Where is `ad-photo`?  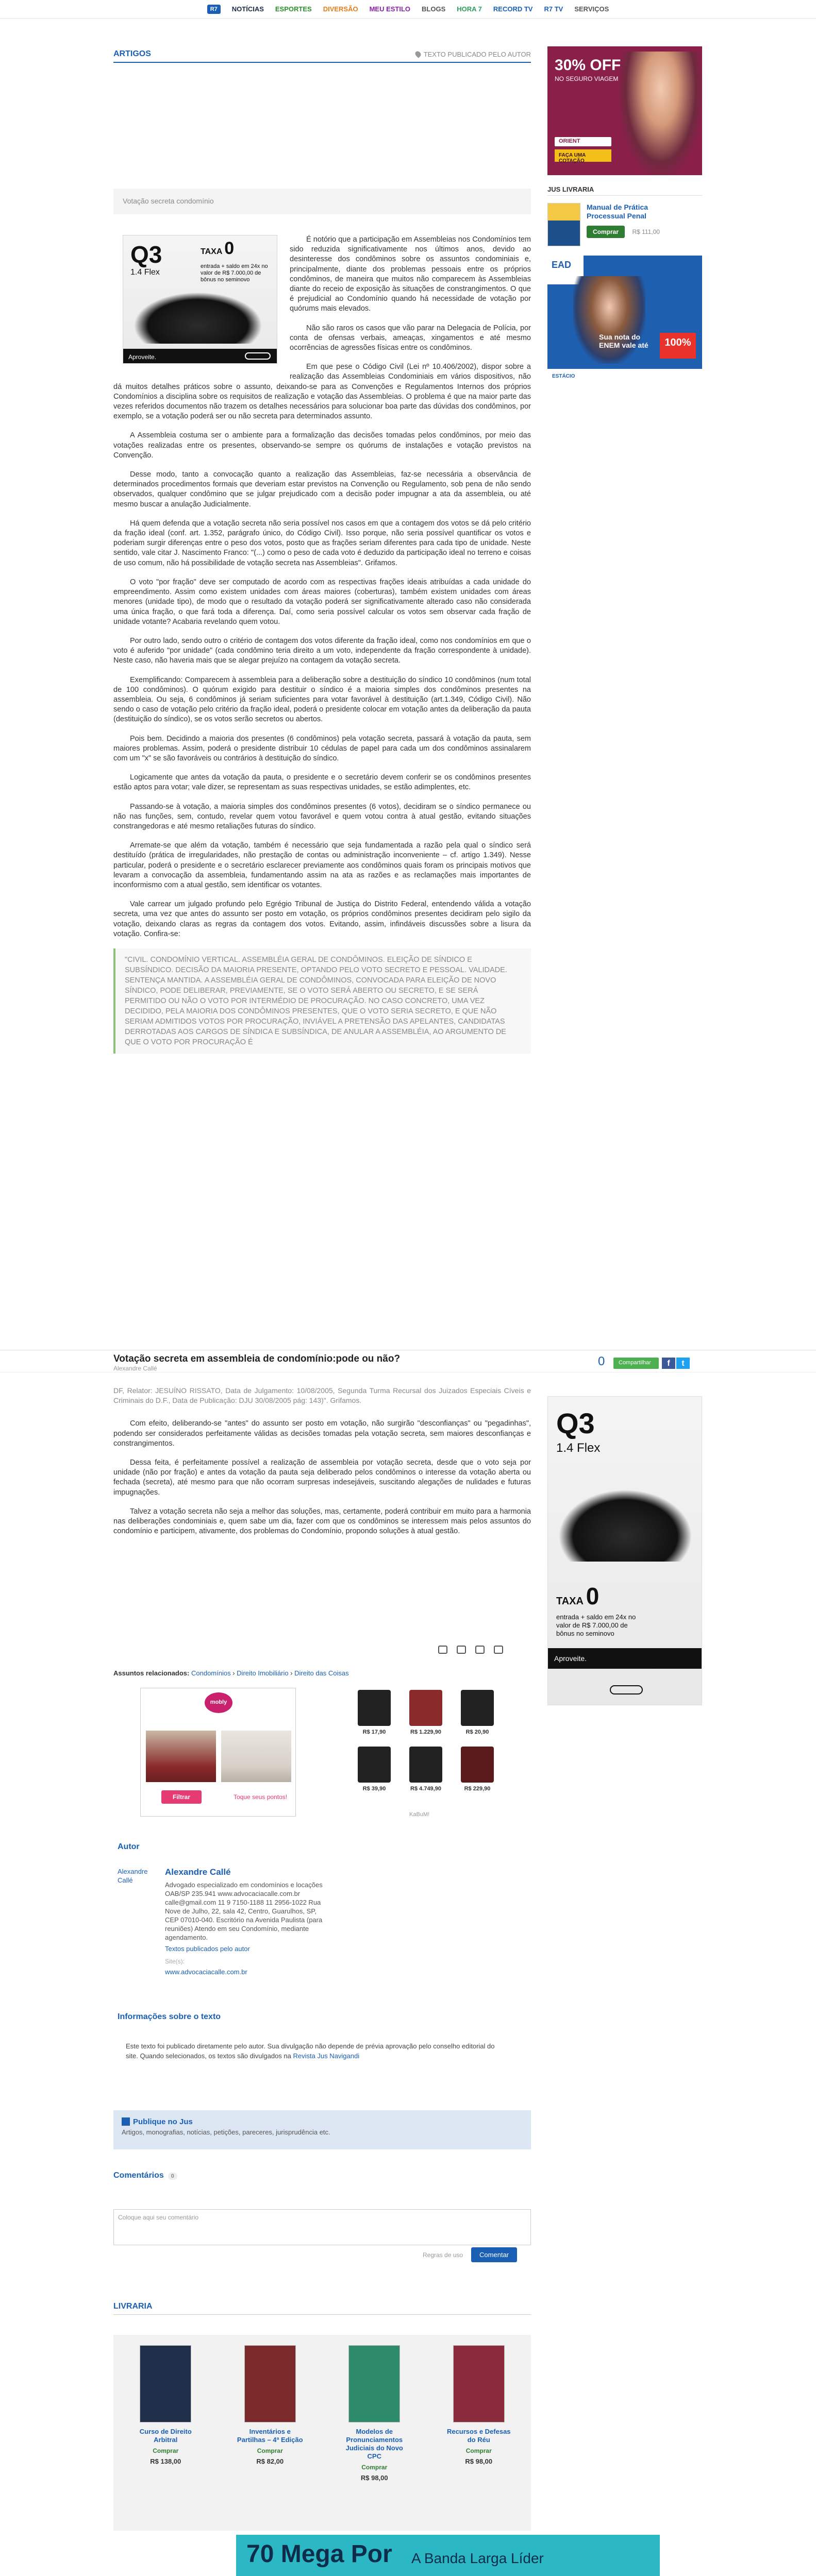 ad-photo is located at coordinates (256, 1756).